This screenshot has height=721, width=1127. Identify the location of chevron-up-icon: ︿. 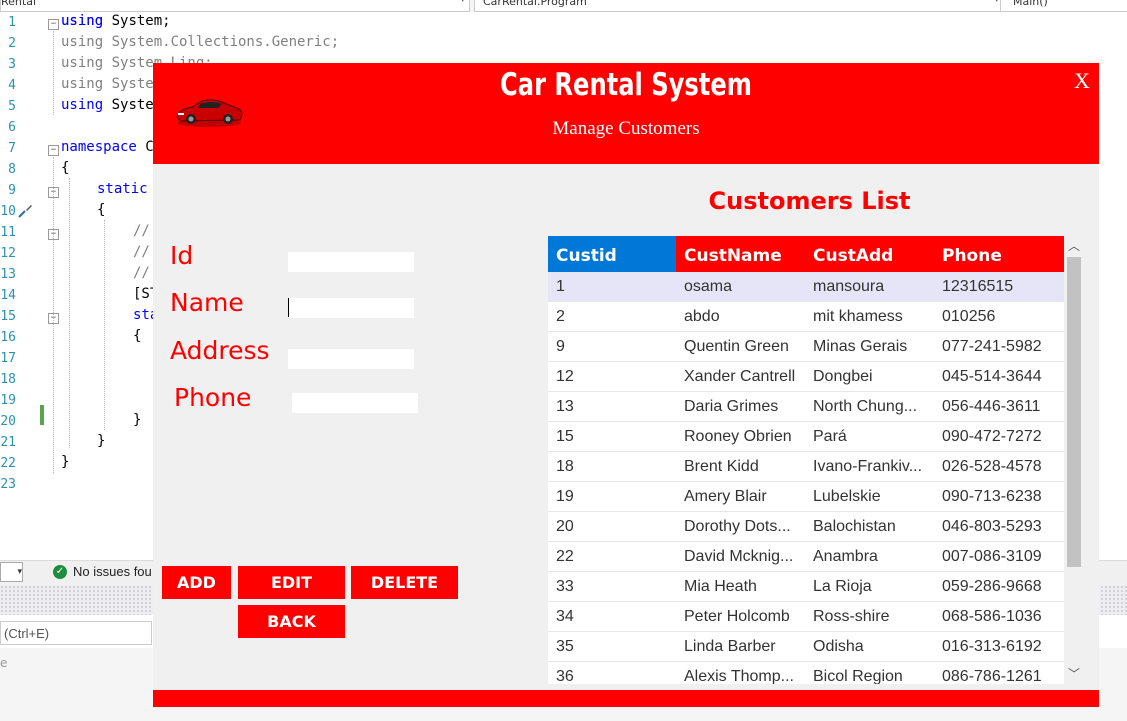
(1074, 246).